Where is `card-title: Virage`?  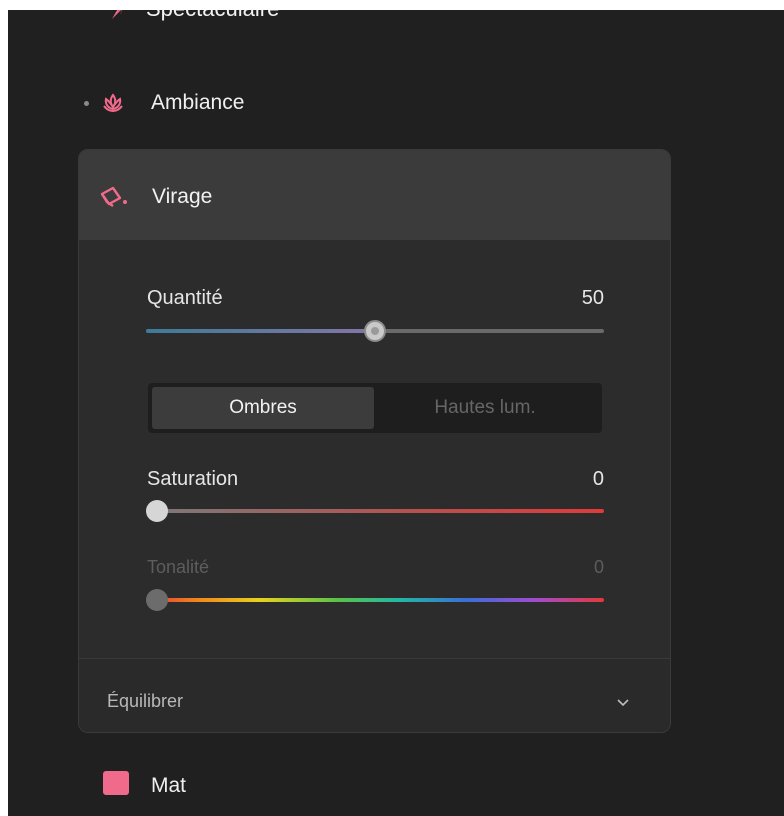 card-title: Virage is located at coordinates (182, 196).